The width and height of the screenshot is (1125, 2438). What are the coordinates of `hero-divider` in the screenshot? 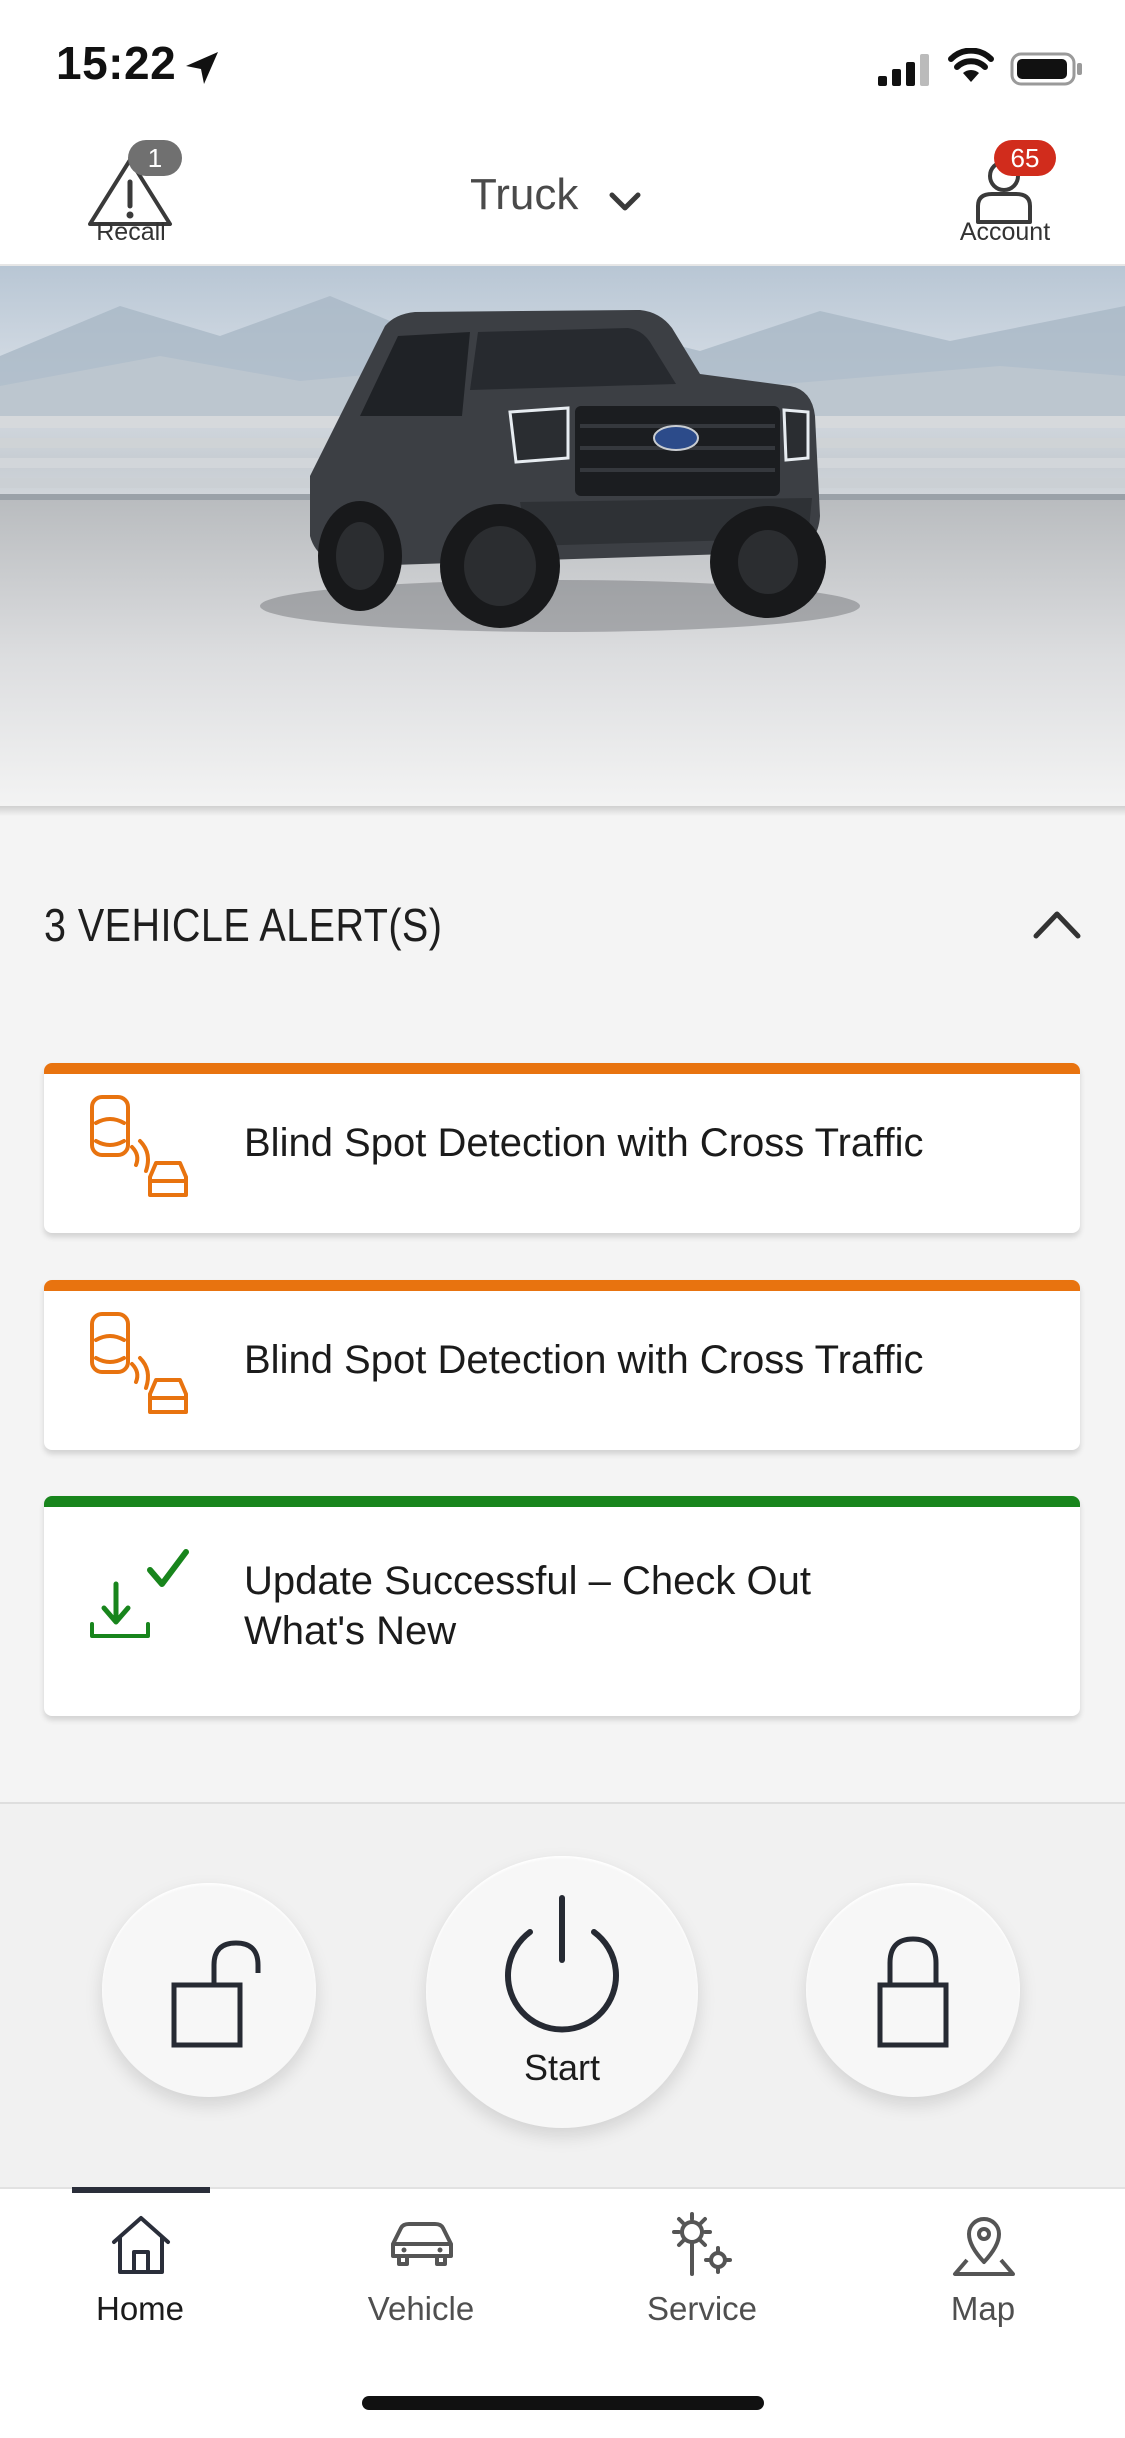 It's located at (562, 811).